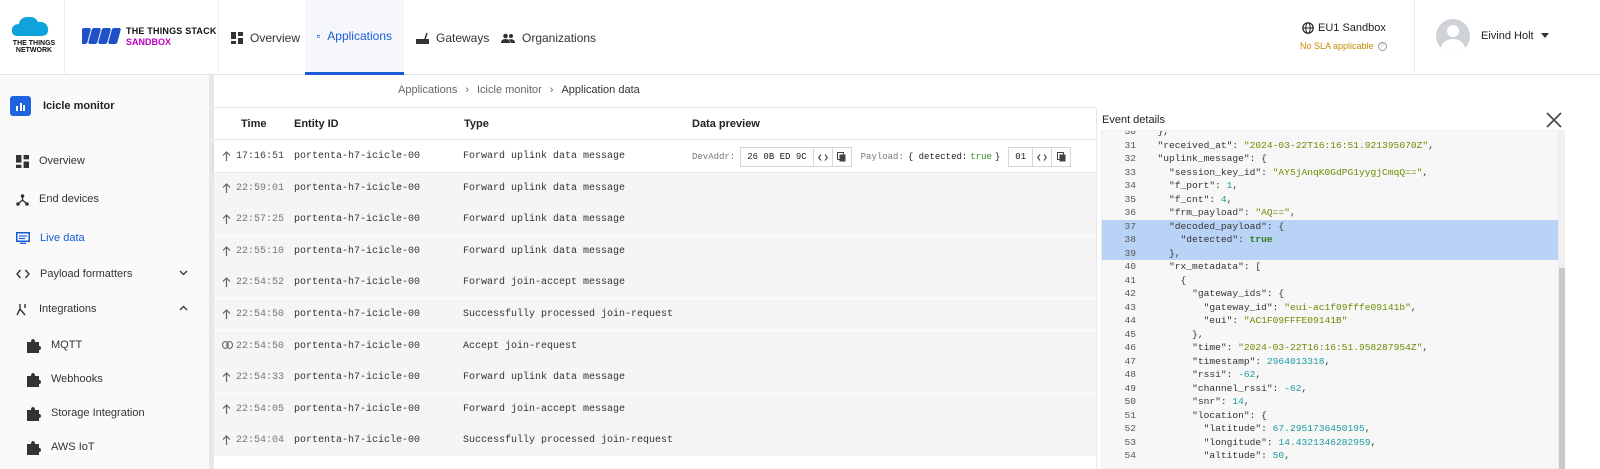  Describe the element at coordinates (452, 37) in the screenshot. I see `nav-gateways: Gateways` at that location.